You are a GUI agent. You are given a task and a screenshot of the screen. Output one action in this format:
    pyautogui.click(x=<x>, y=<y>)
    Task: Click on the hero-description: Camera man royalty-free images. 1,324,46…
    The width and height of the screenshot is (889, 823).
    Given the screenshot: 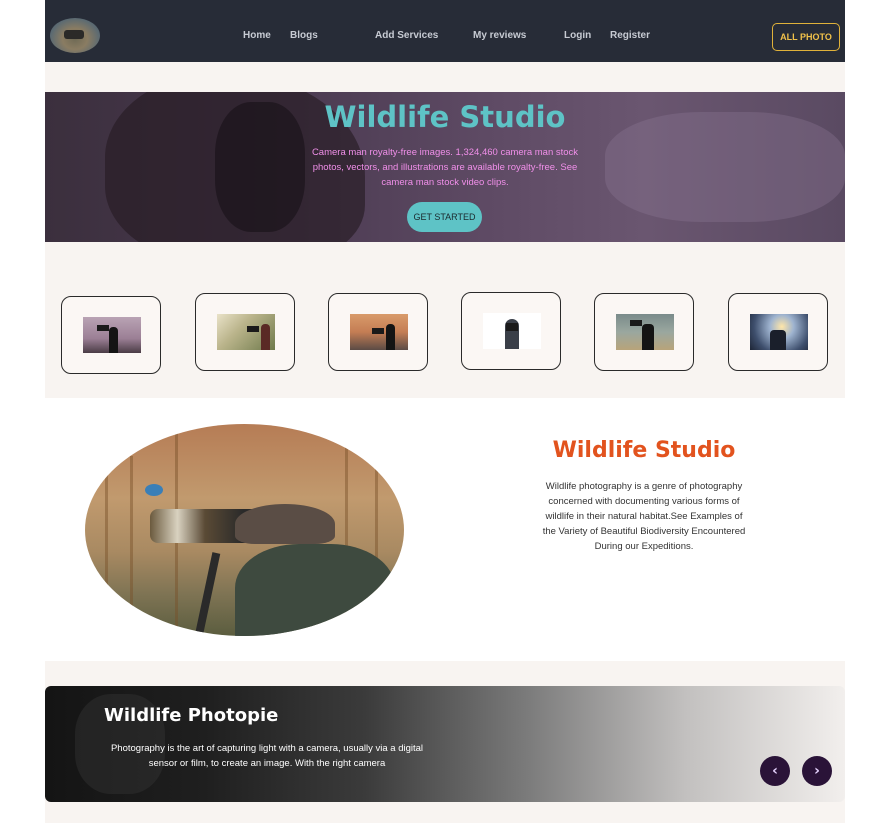 What is the action you would take?
    pyautogui.click(x=445, y=167)
    